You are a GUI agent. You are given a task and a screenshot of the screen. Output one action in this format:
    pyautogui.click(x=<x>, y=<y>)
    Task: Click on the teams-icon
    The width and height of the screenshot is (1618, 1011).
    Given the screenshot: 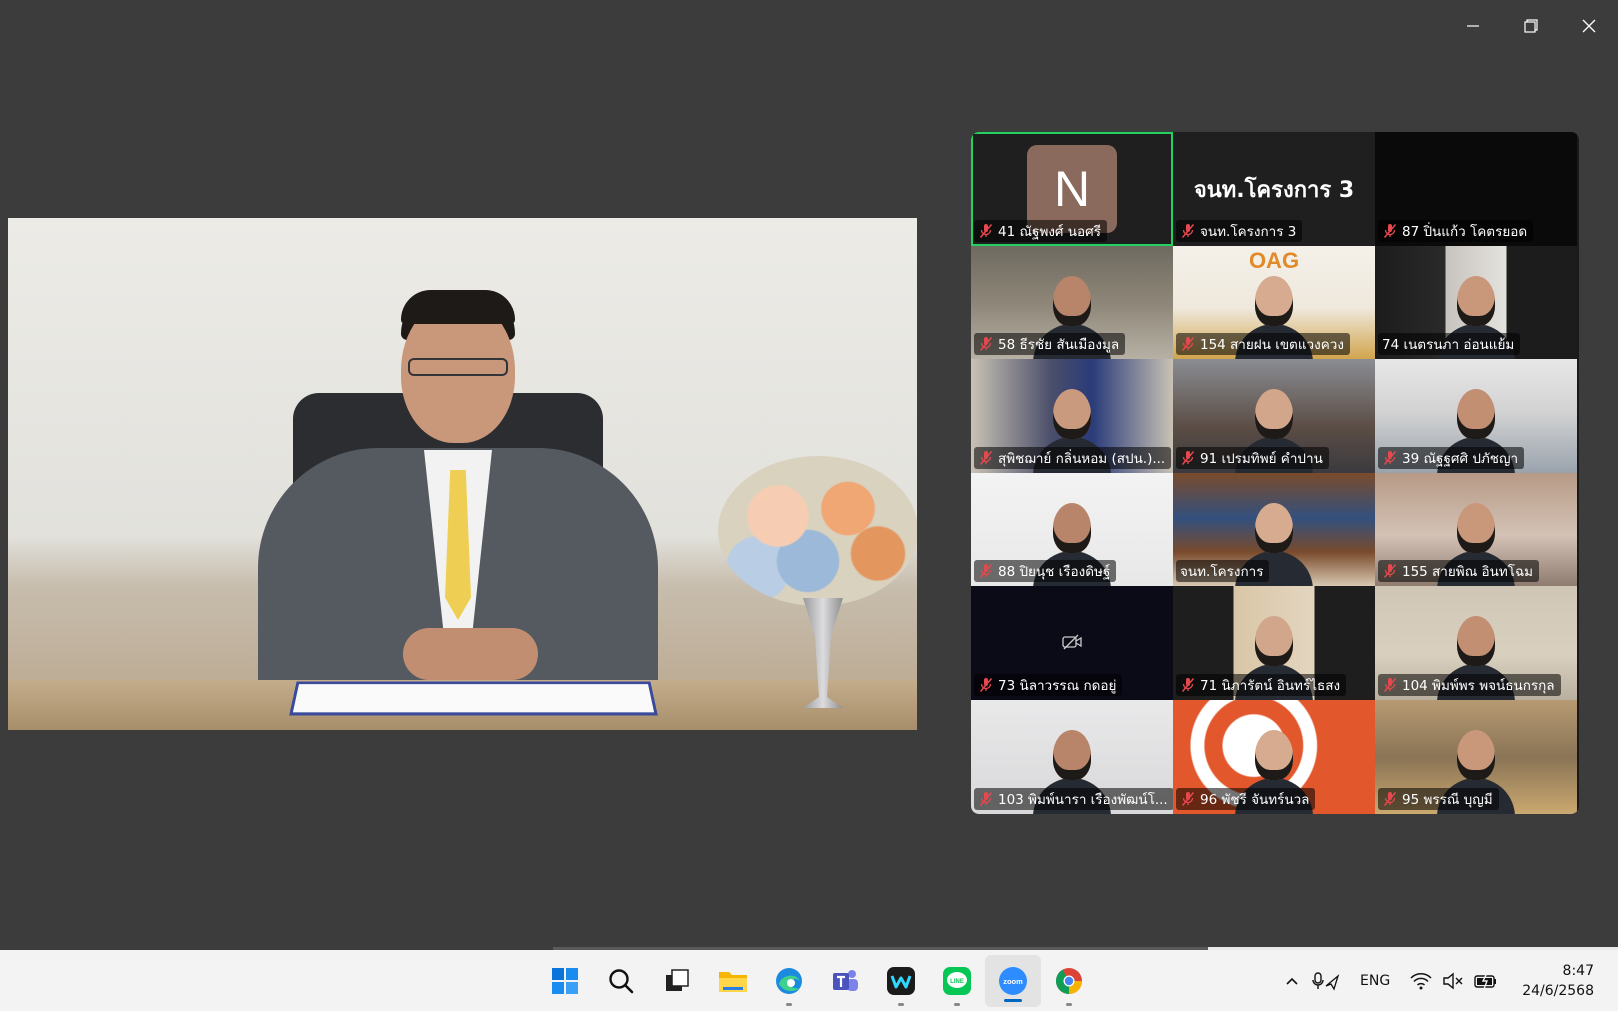 What is the action you would take?
    pyautogui.click(x=845, y=980)
    